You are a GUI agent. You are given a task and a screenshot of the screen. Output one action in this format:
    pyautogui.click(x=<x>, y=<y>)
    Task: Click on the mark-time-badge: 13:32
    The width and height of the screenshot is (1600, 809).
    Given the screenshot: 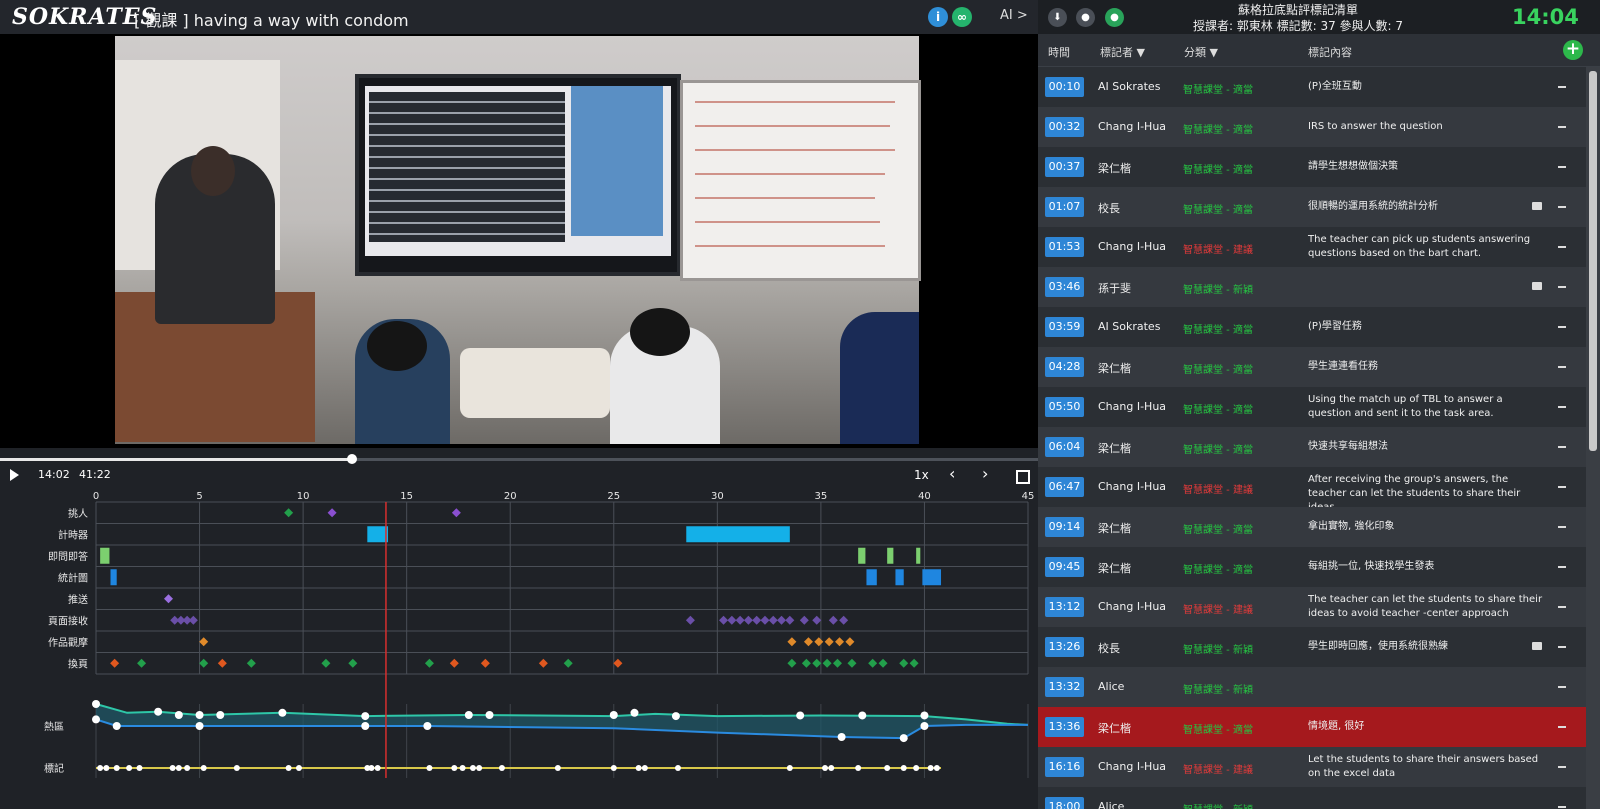 What is the action you would take?
    pyautogui.click(x=1064, y=687)
    